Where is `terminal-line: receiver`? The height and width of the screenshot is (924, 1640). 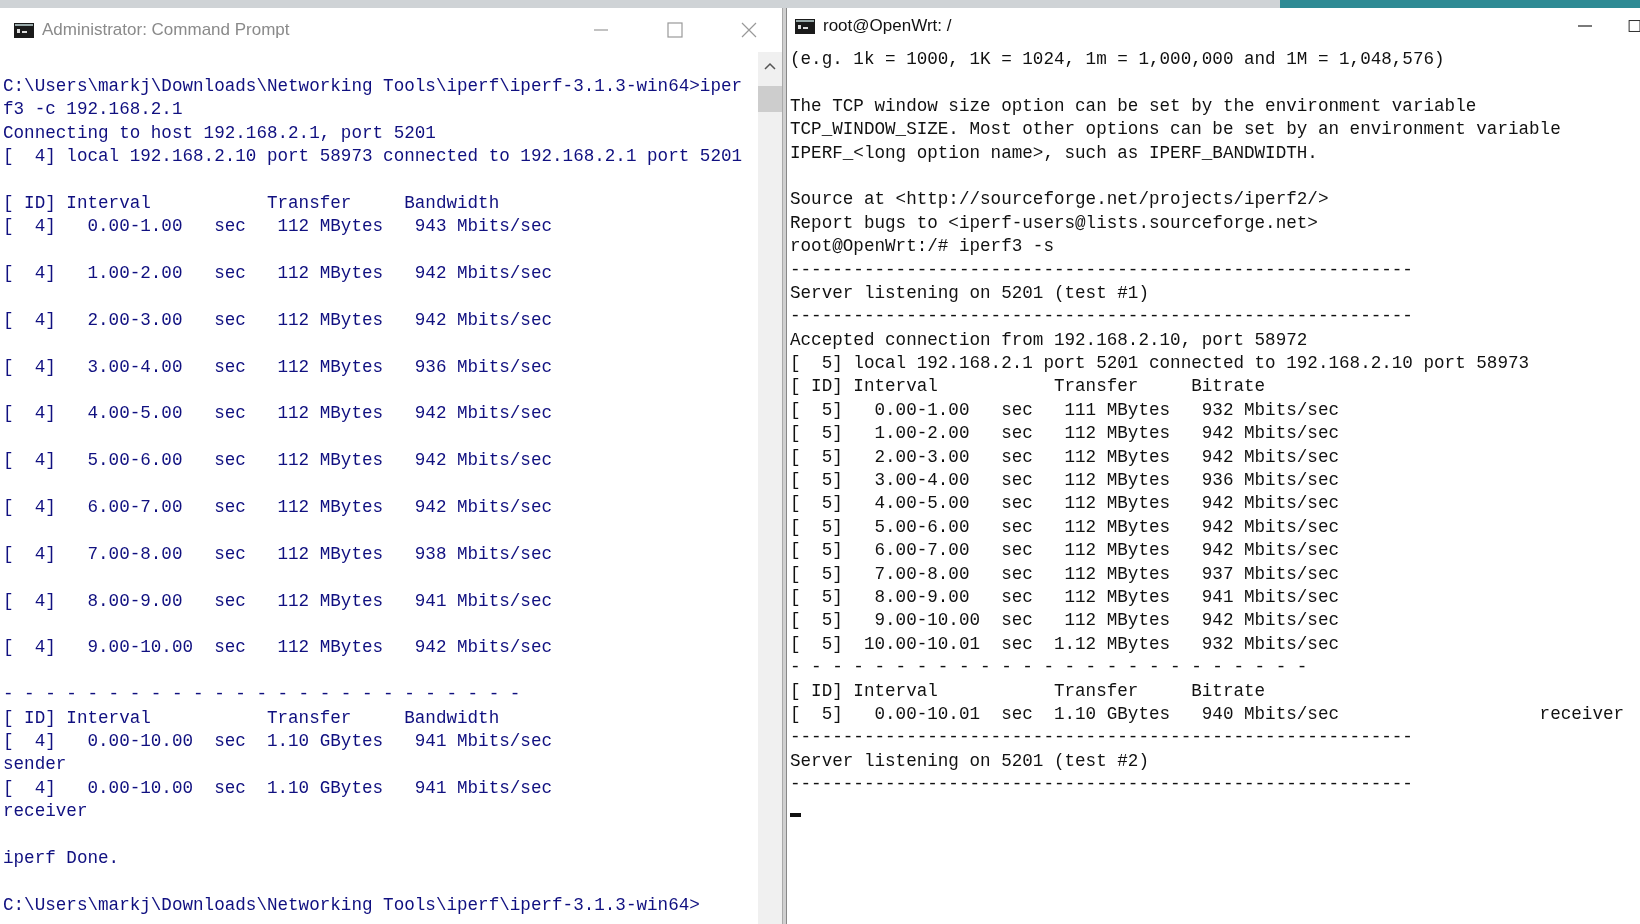 terminal-line: receiver is located at coordinates (45, 812).